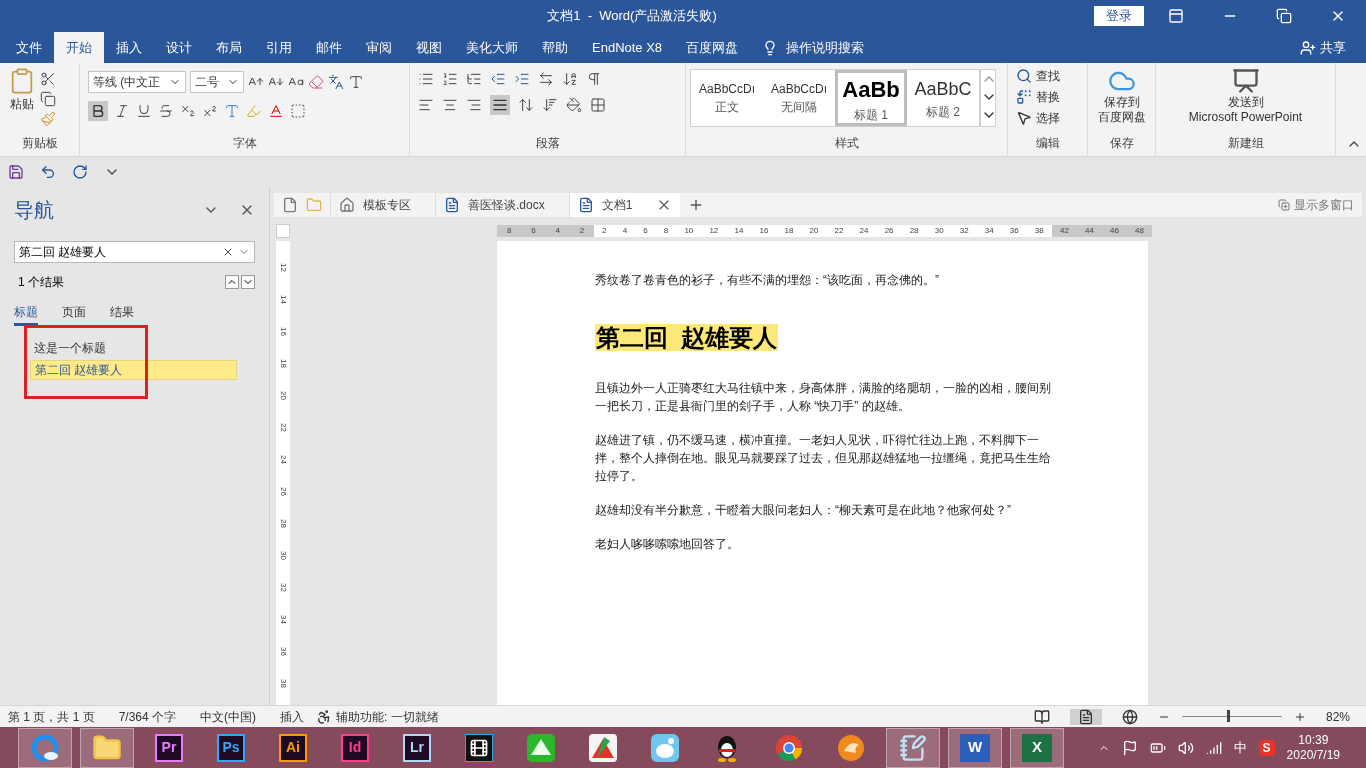  What do you see at coordinates (316, 82) in the screenshot?
I see `clear-format-icon` at bounding box center [316, 82].